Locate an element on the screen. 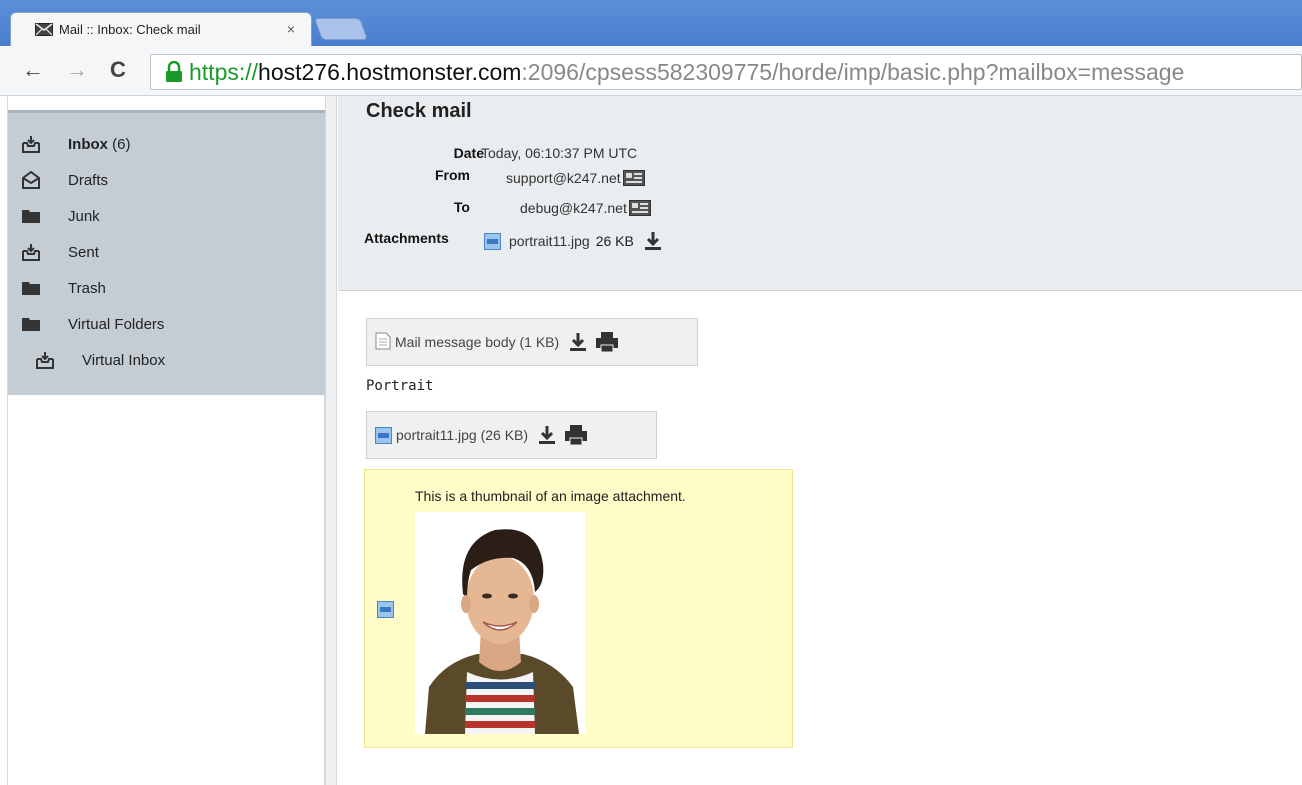 Image resolution: width=1302 pixels, height=785 pixels. to-field: debug@k247.net is located at coordinates (585, 208).